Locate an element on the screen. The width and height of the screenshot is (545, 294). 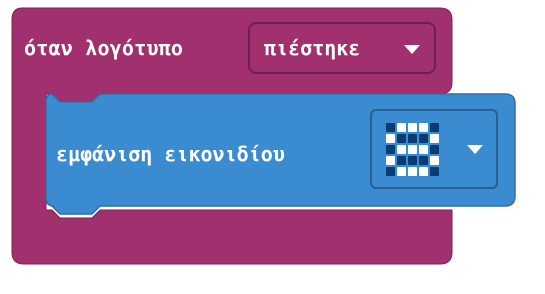
event-block-label: όταν λογότυπο is located at coordinates (104, 48).